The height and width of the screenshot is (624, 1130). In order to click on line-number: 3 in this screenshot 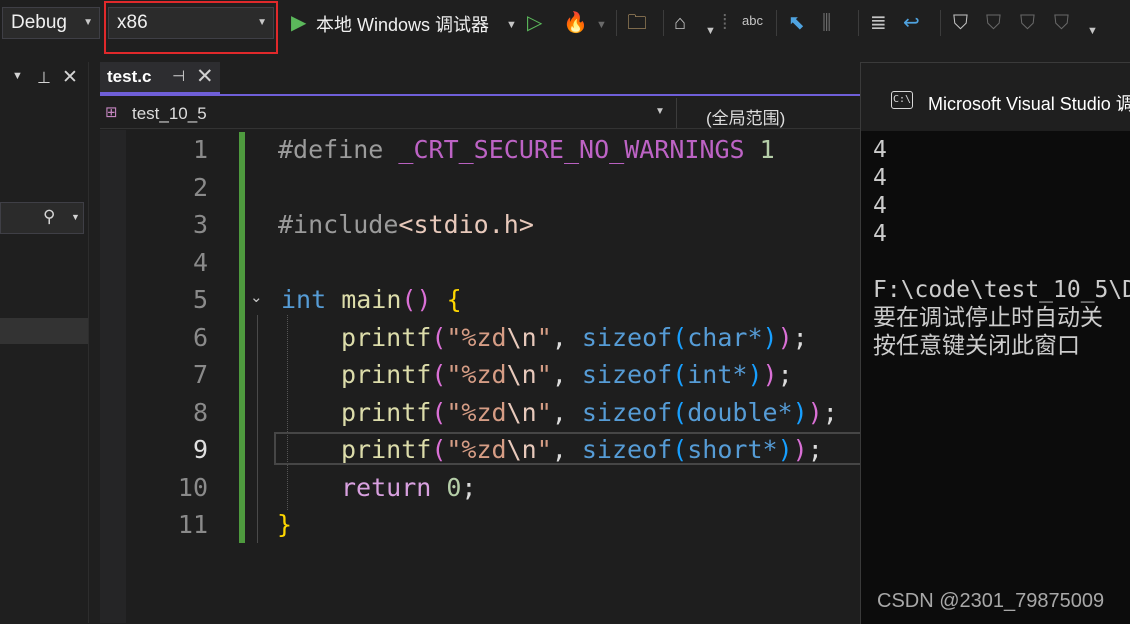, I will do `click(200, 224)`.